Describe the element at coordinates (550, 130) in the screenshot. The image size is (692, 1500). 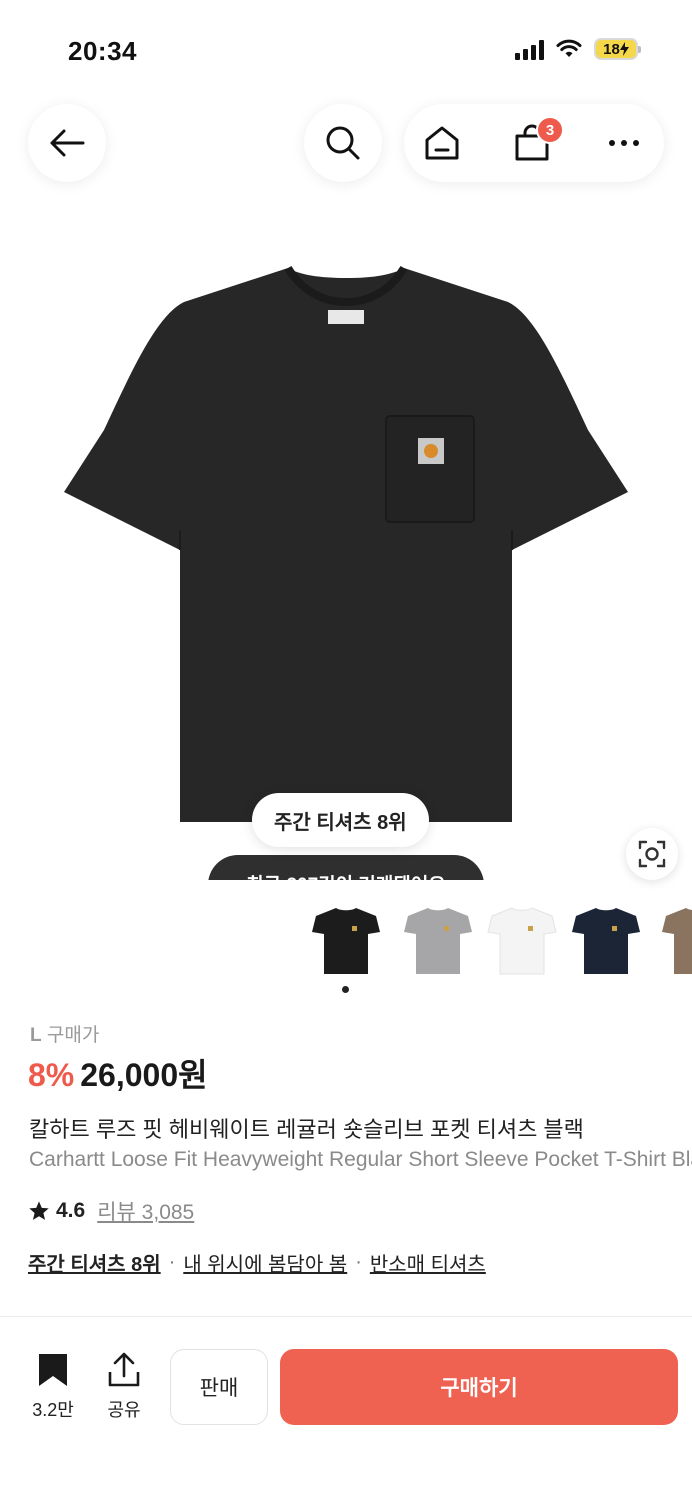
I see `cart-count-badge: 3` at that location.